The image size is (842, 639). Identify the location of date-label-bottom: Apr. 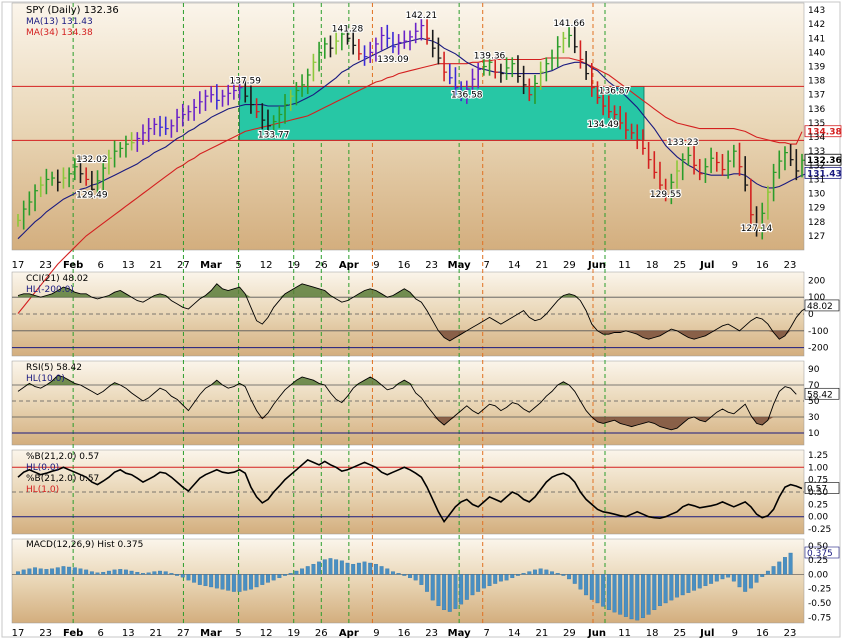
(349, 633).